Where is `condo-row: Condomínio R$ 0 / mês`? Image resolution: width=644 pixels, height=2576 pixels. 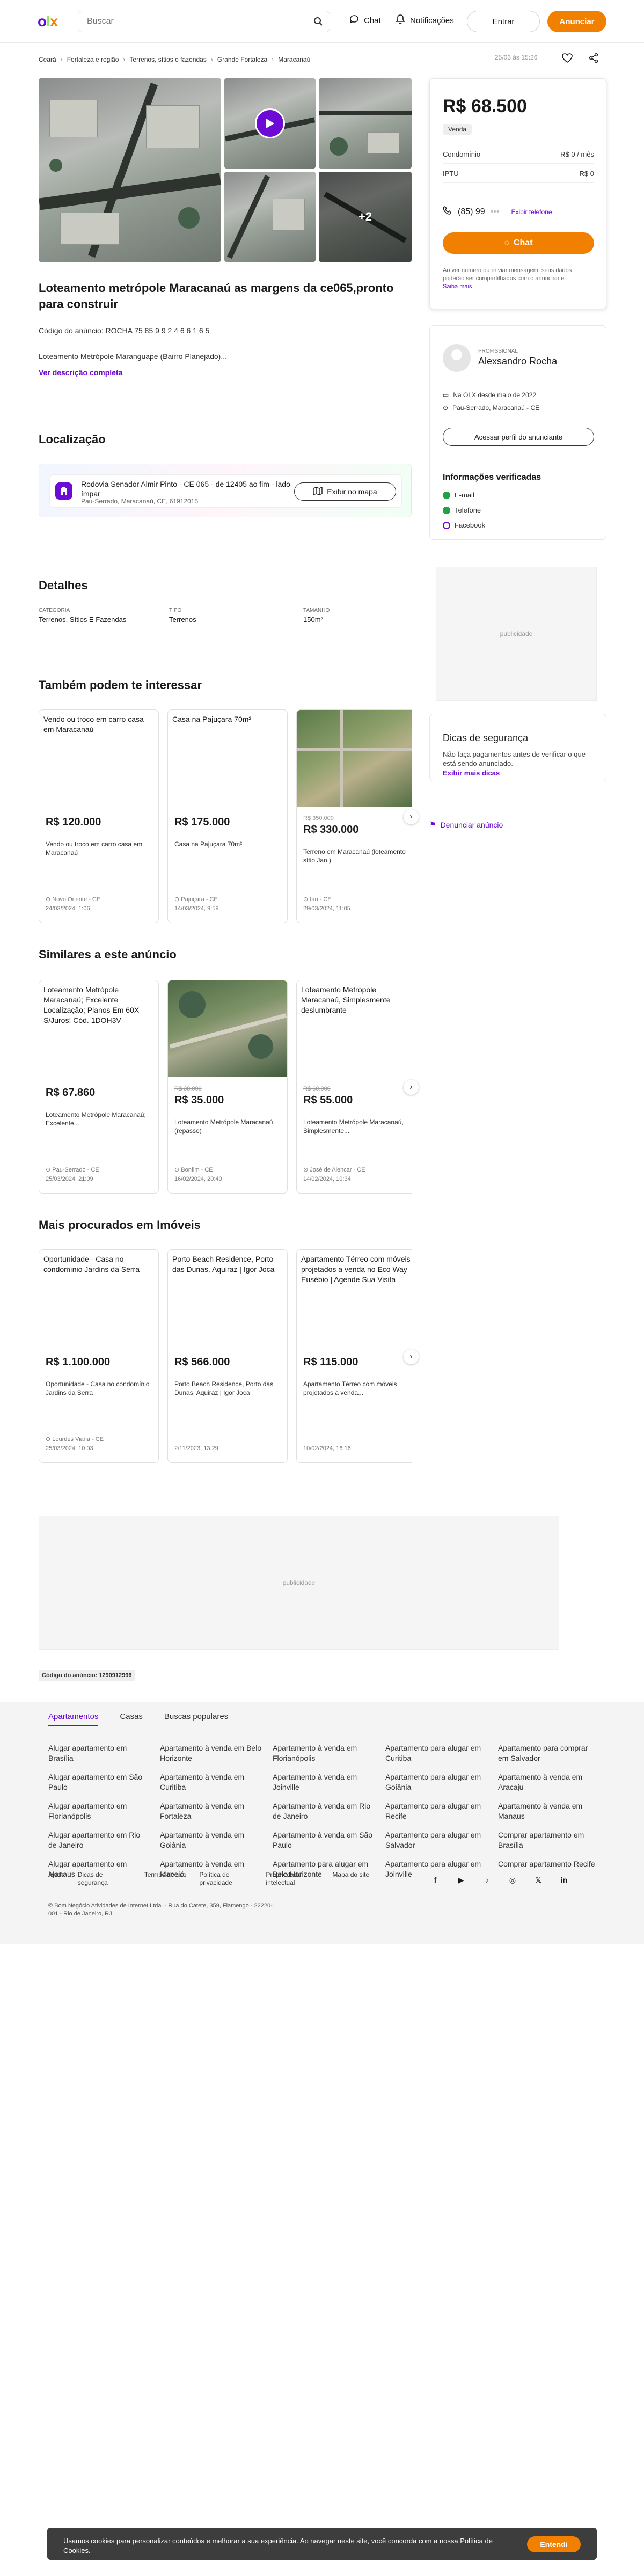 condo-row: Condomínio R$ 0 / mês is located at coordinates (518, 154).